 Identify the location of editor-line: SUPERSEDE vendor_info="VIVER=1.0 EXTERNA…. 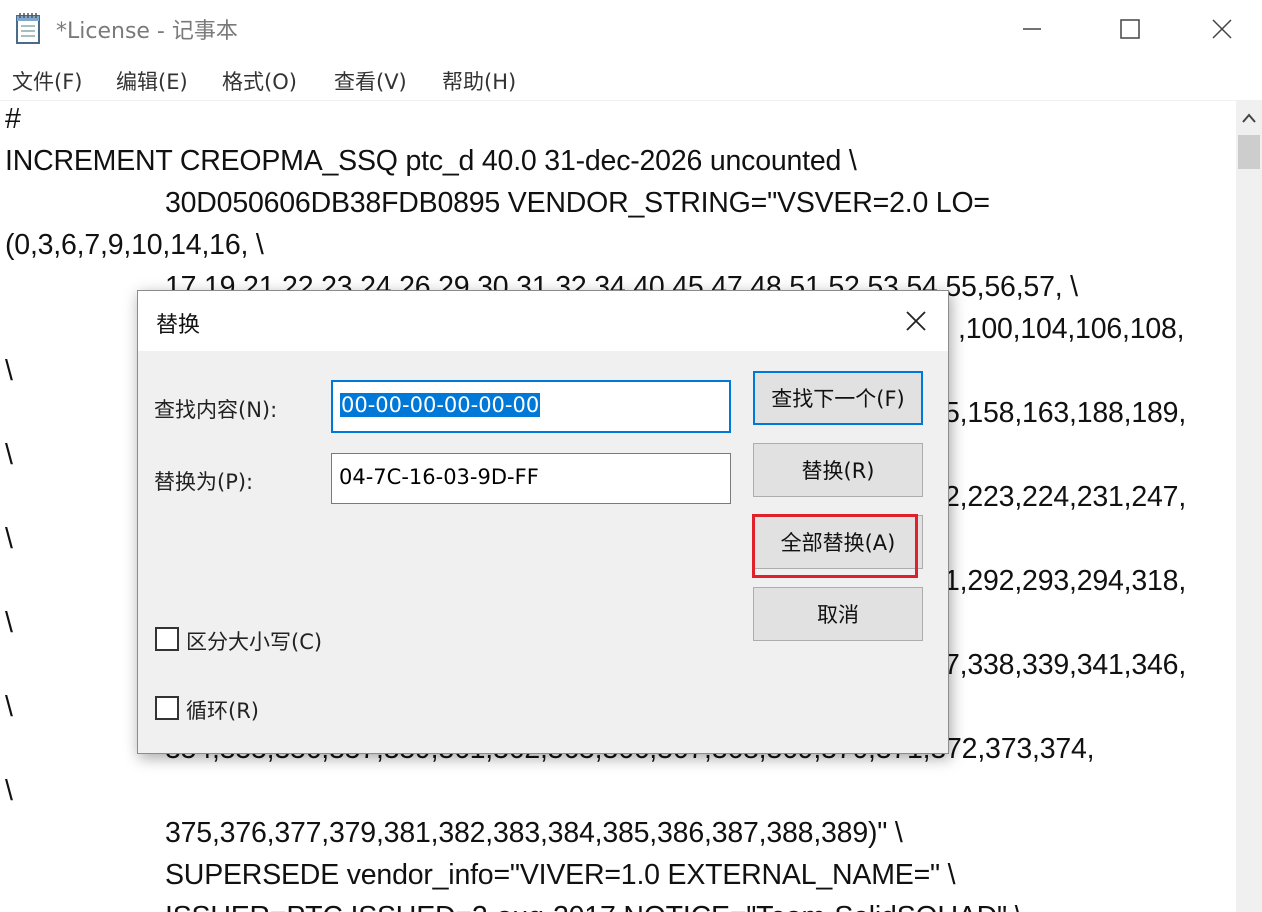
(560, 875).